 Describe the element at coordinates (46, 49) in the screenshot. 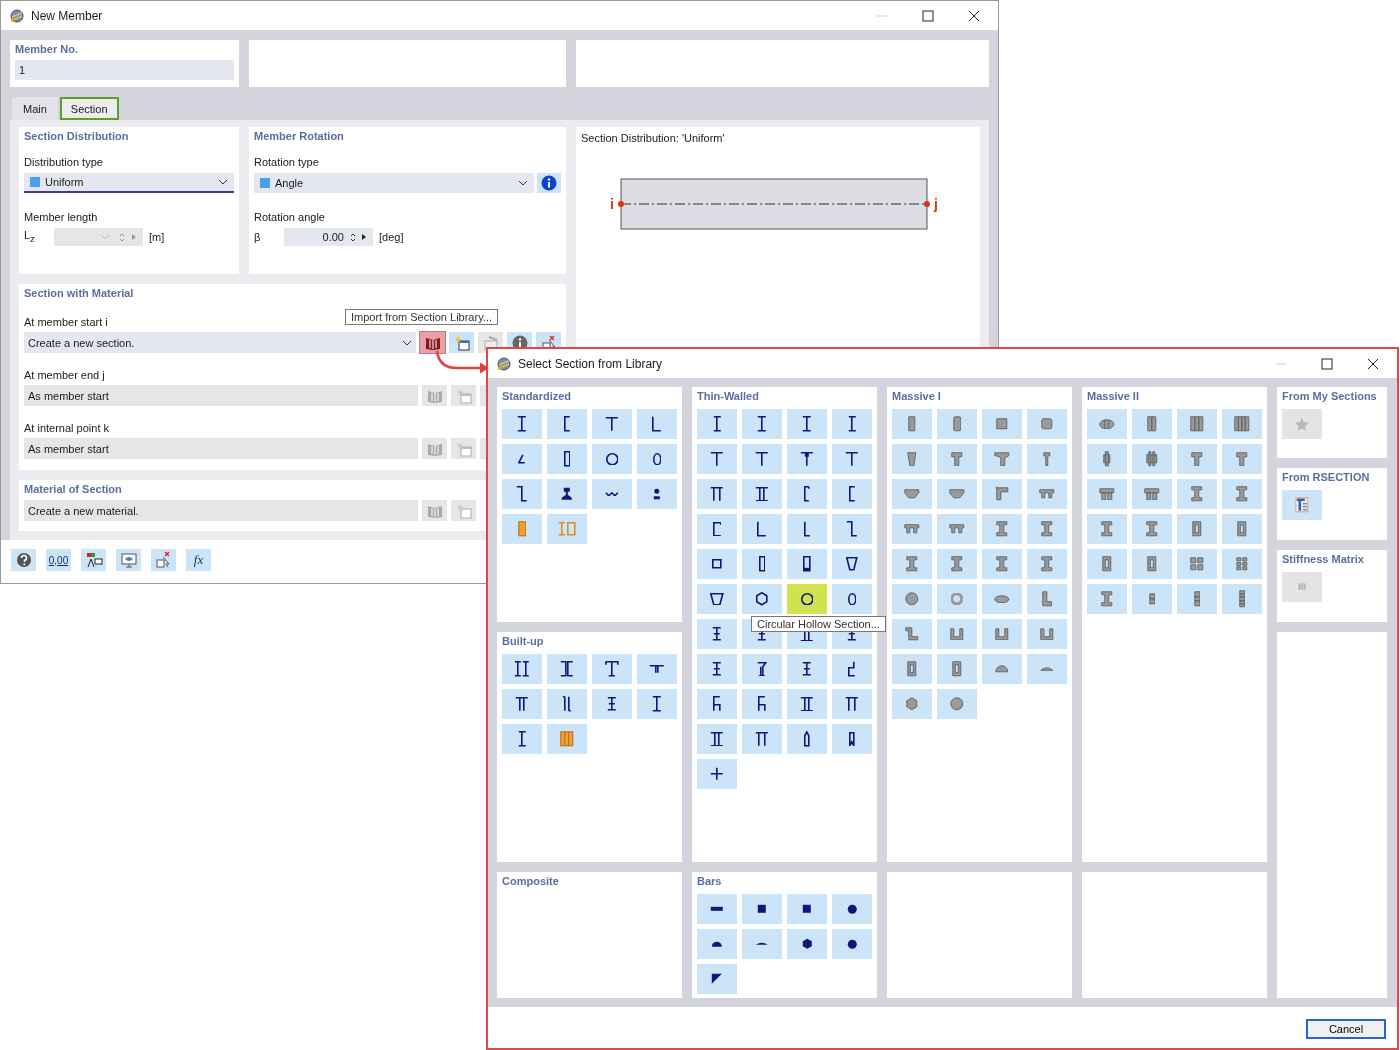

I see `field-label: Member No.` at that location.